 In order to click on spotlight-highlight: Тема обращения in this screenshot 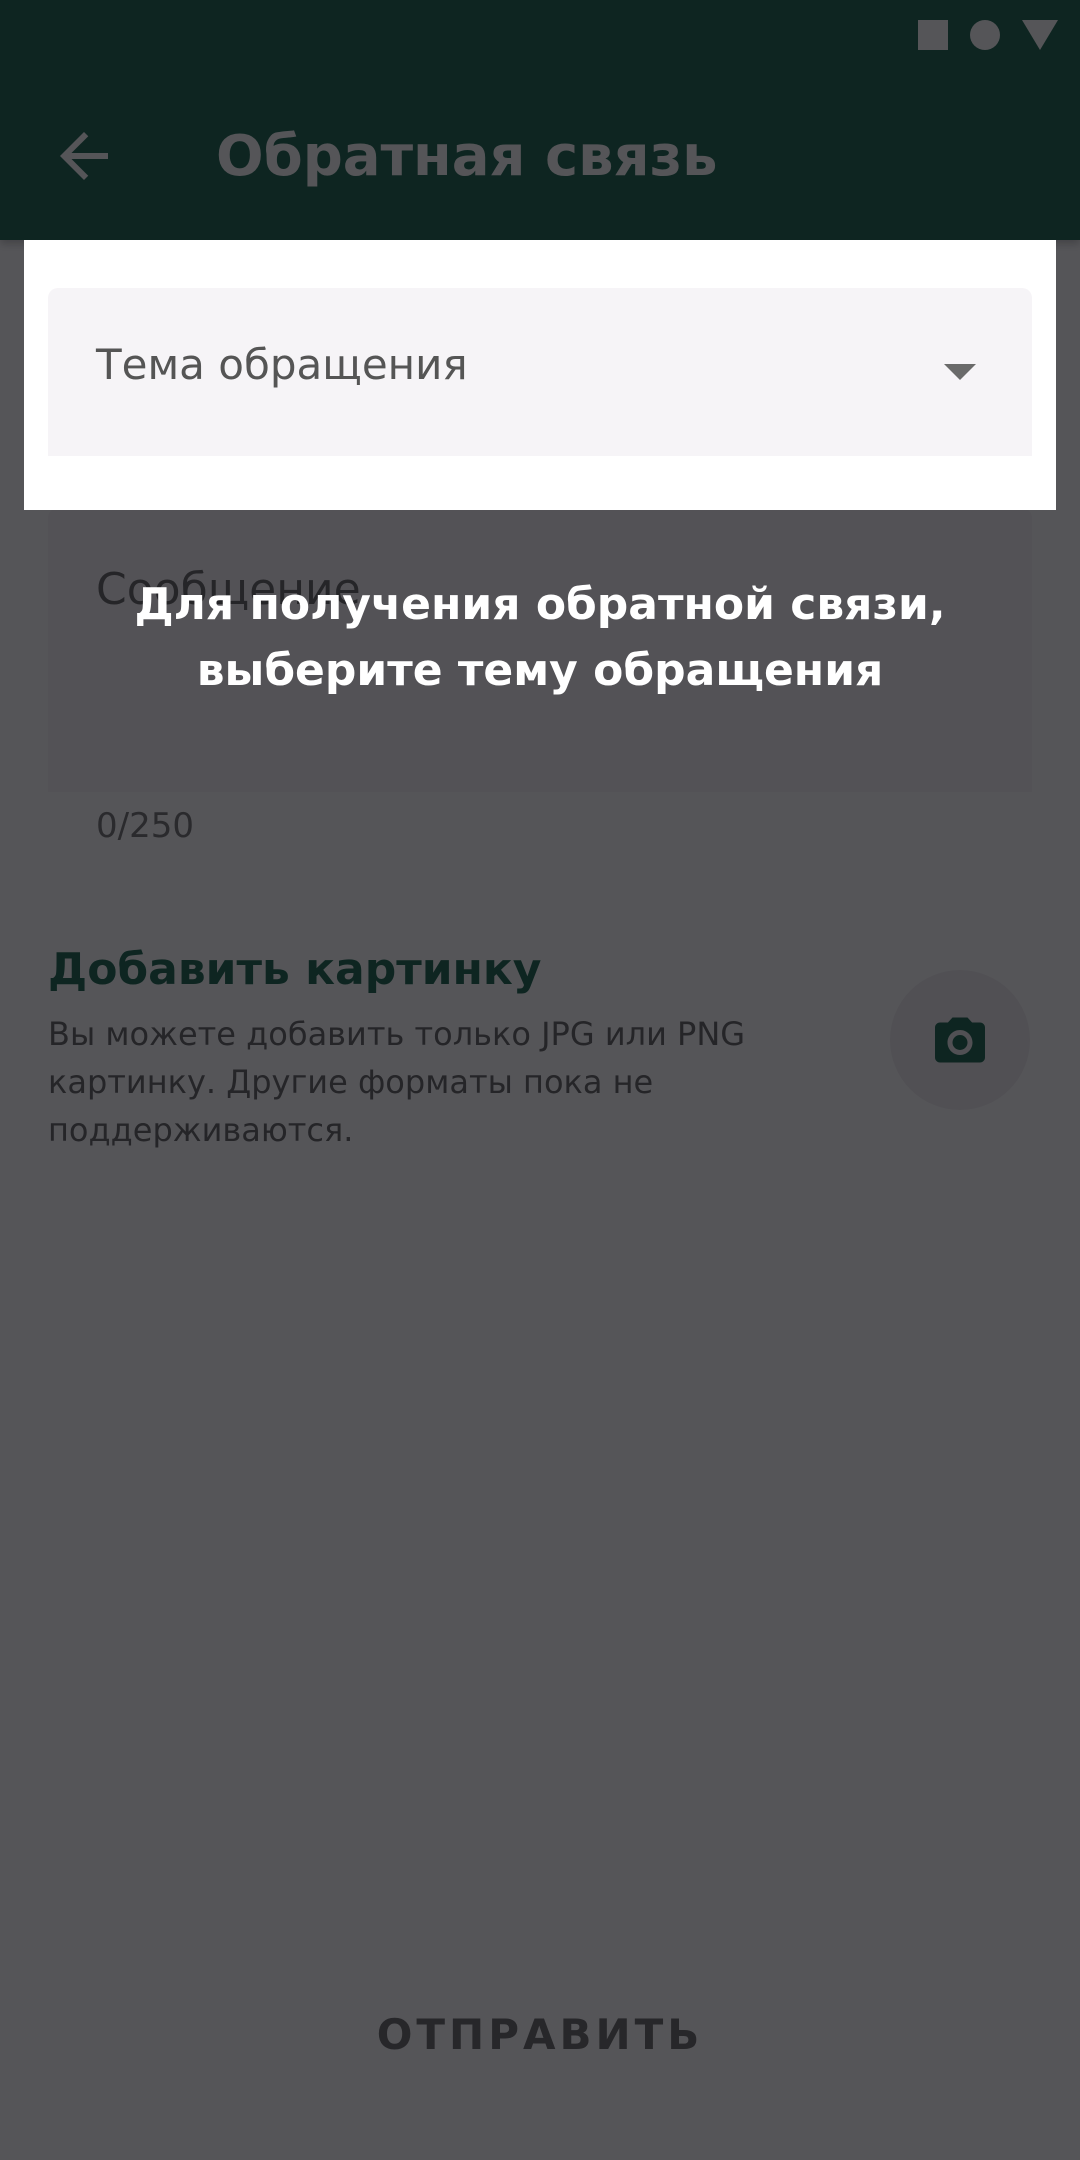, I will do `click(540, 375)`.